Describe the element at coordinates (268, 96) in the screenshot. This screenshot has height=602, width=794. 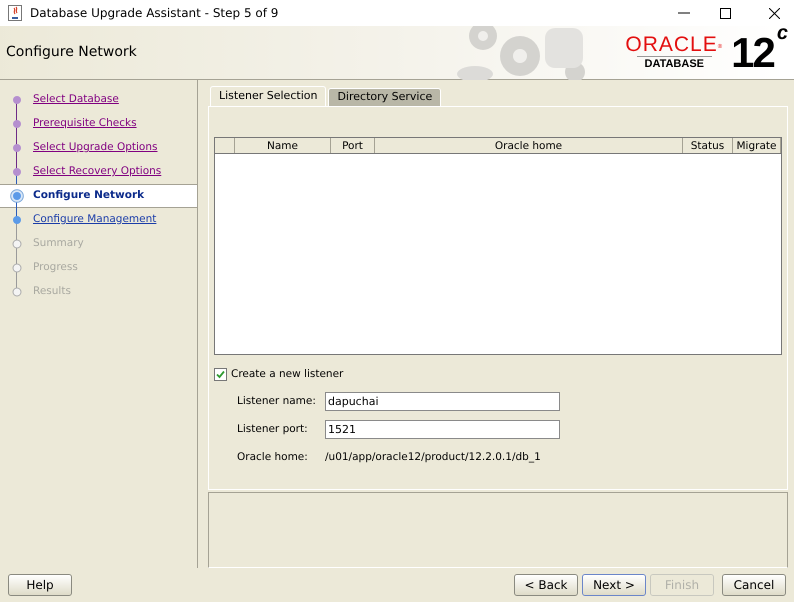
I see `tab: Listener Selection` at that location.